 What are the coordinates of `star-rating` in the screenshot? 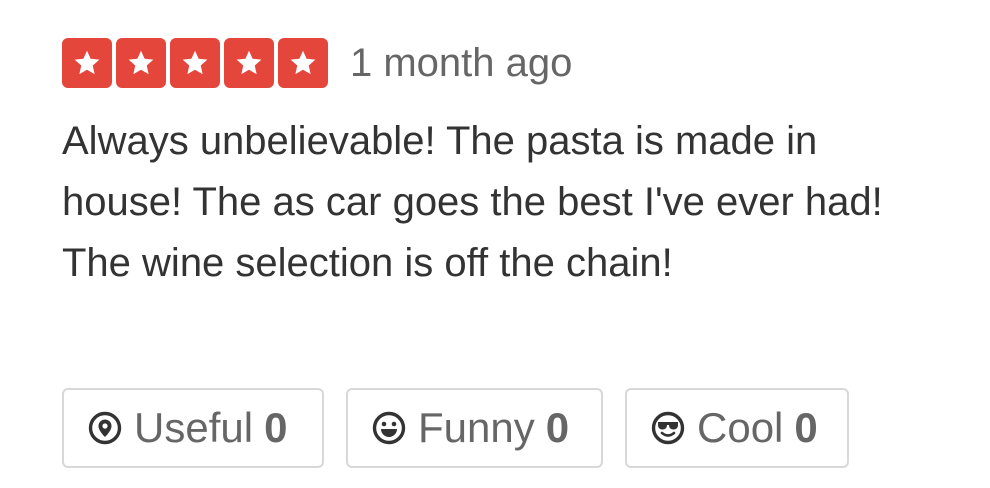 It's located at (195, 63).